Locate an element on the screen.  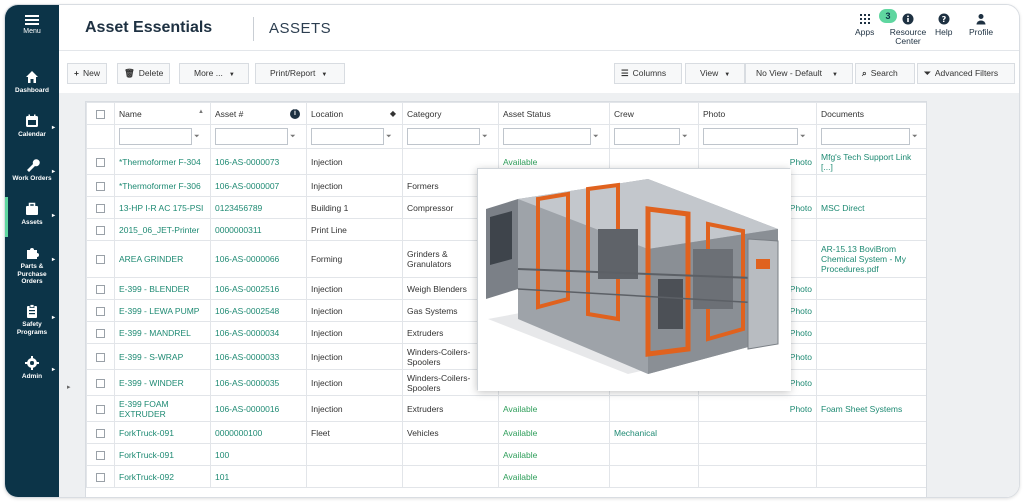
columns-button: ☰ Columns is located at coordinates (648, 73).